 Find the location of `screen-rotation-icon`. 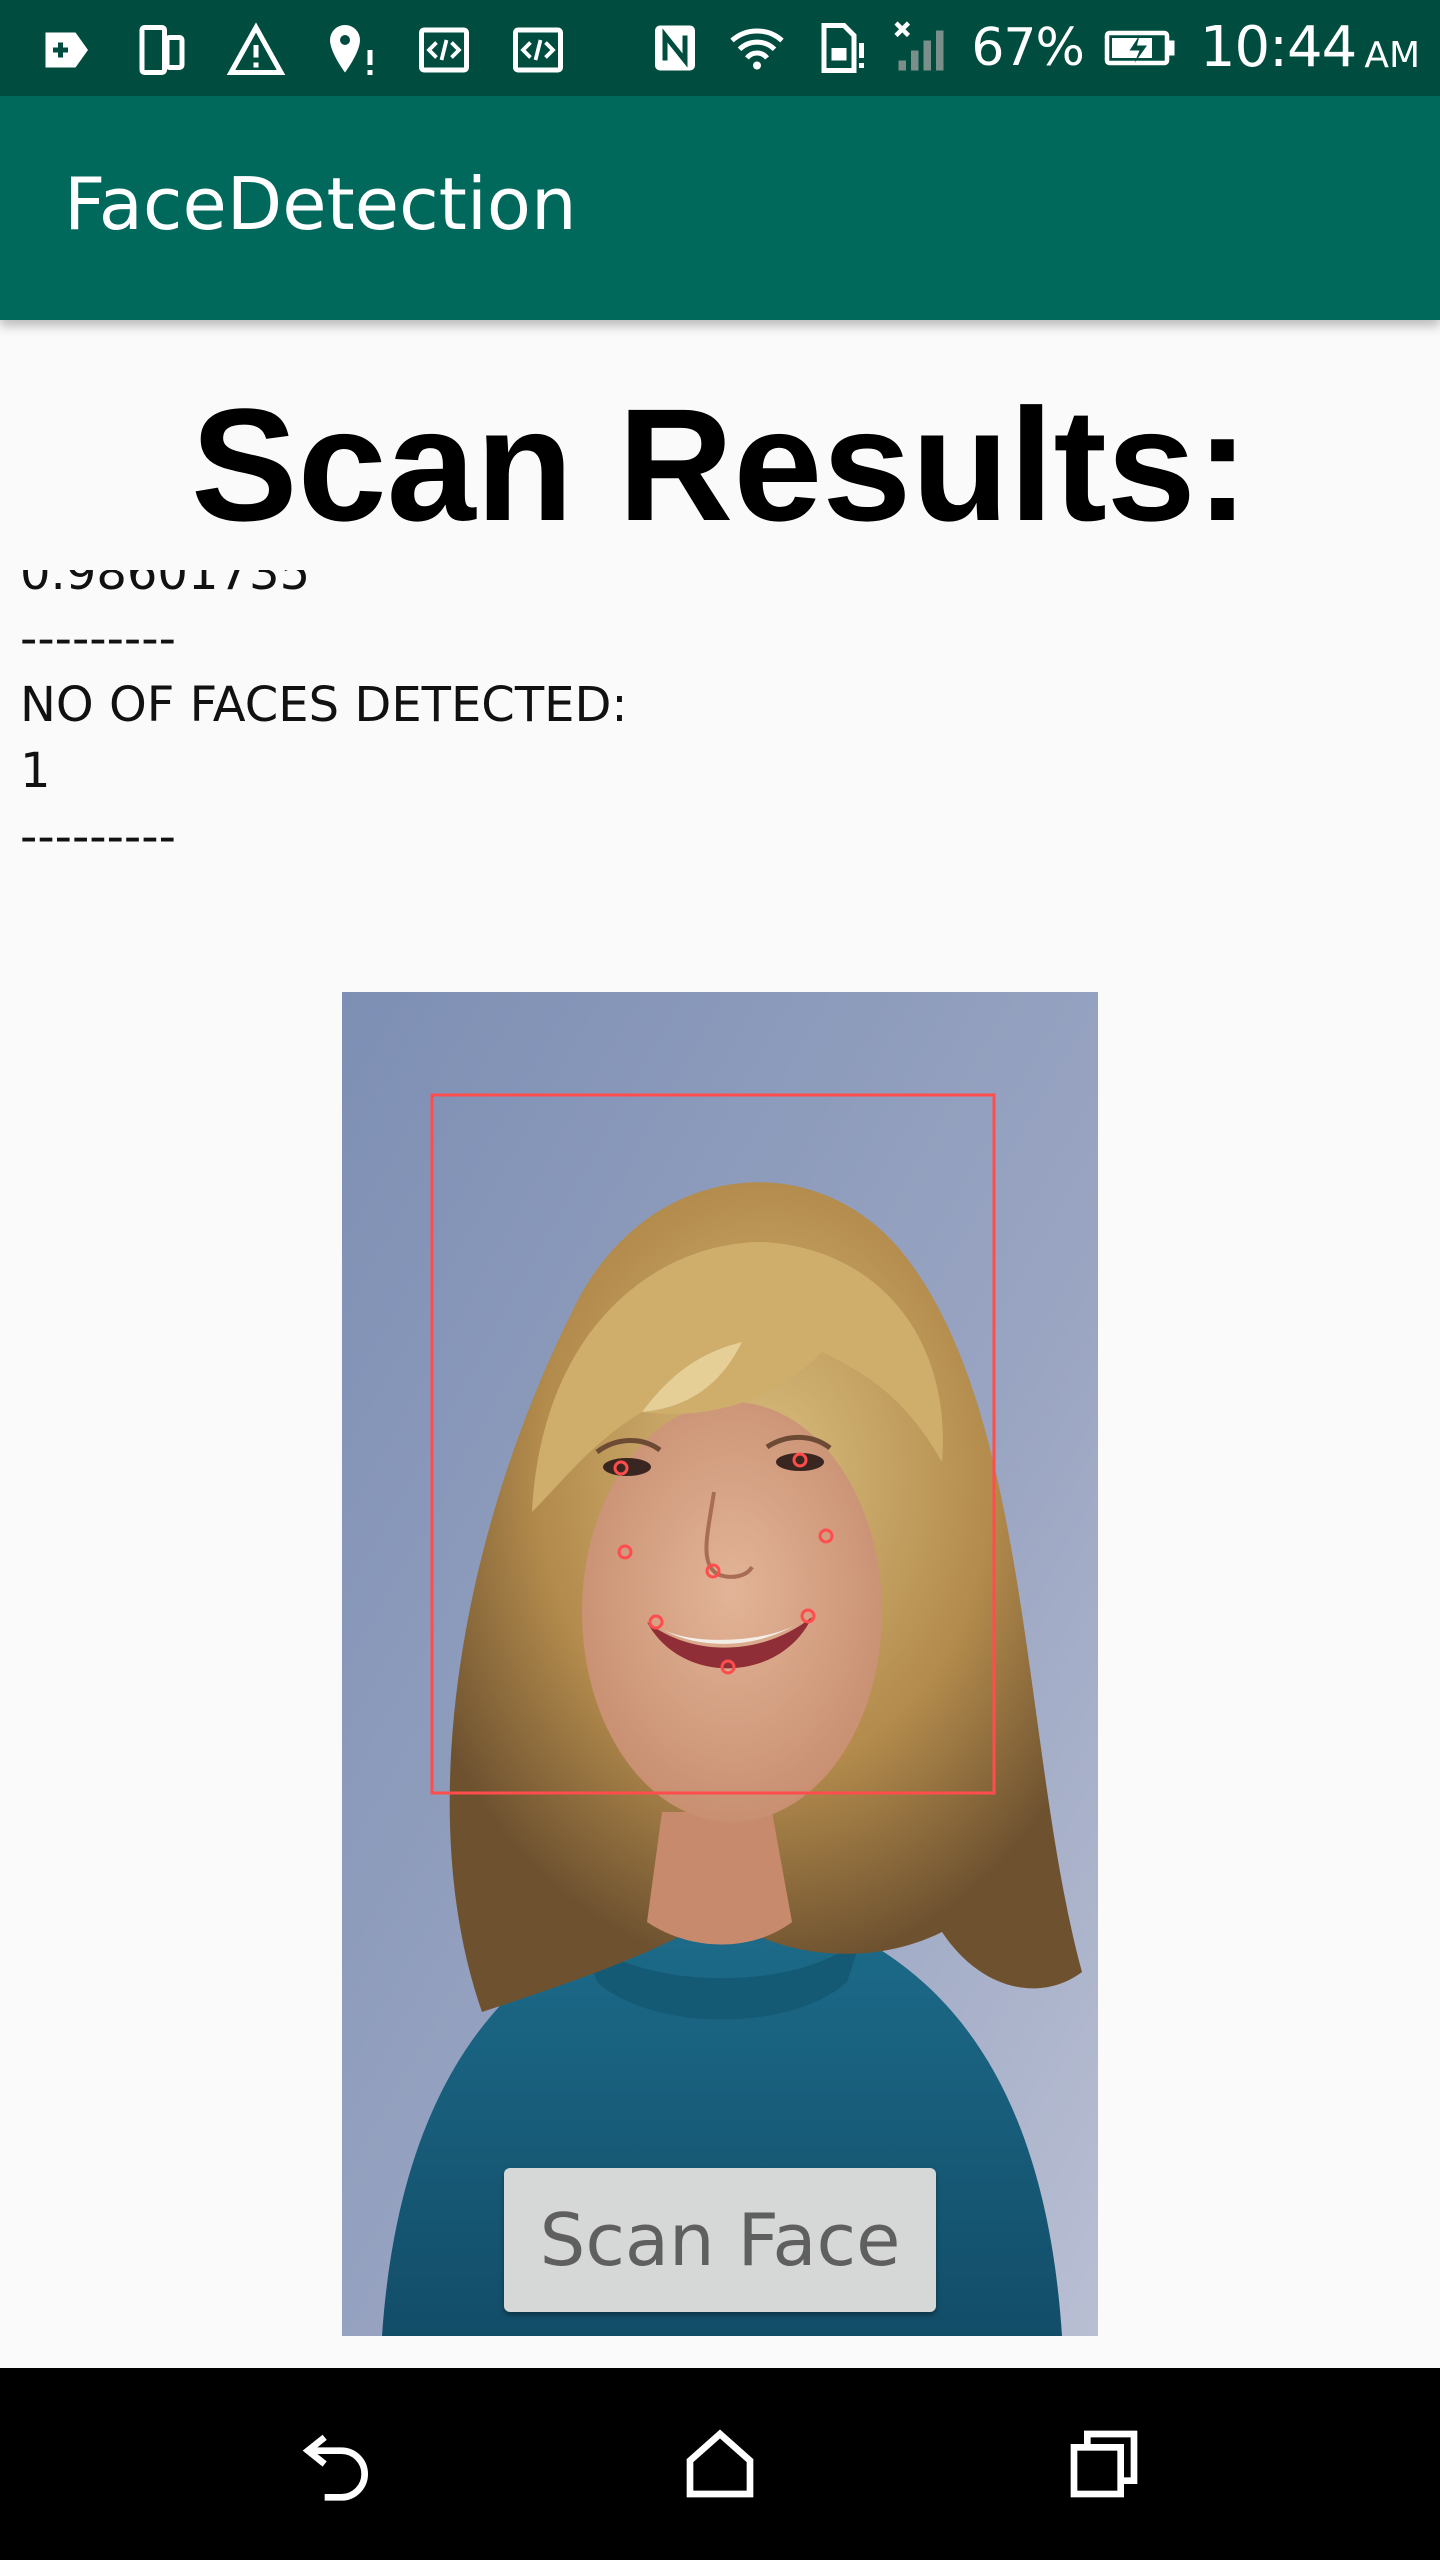

screen-rotation-icon is located at coordinates (162, 50).